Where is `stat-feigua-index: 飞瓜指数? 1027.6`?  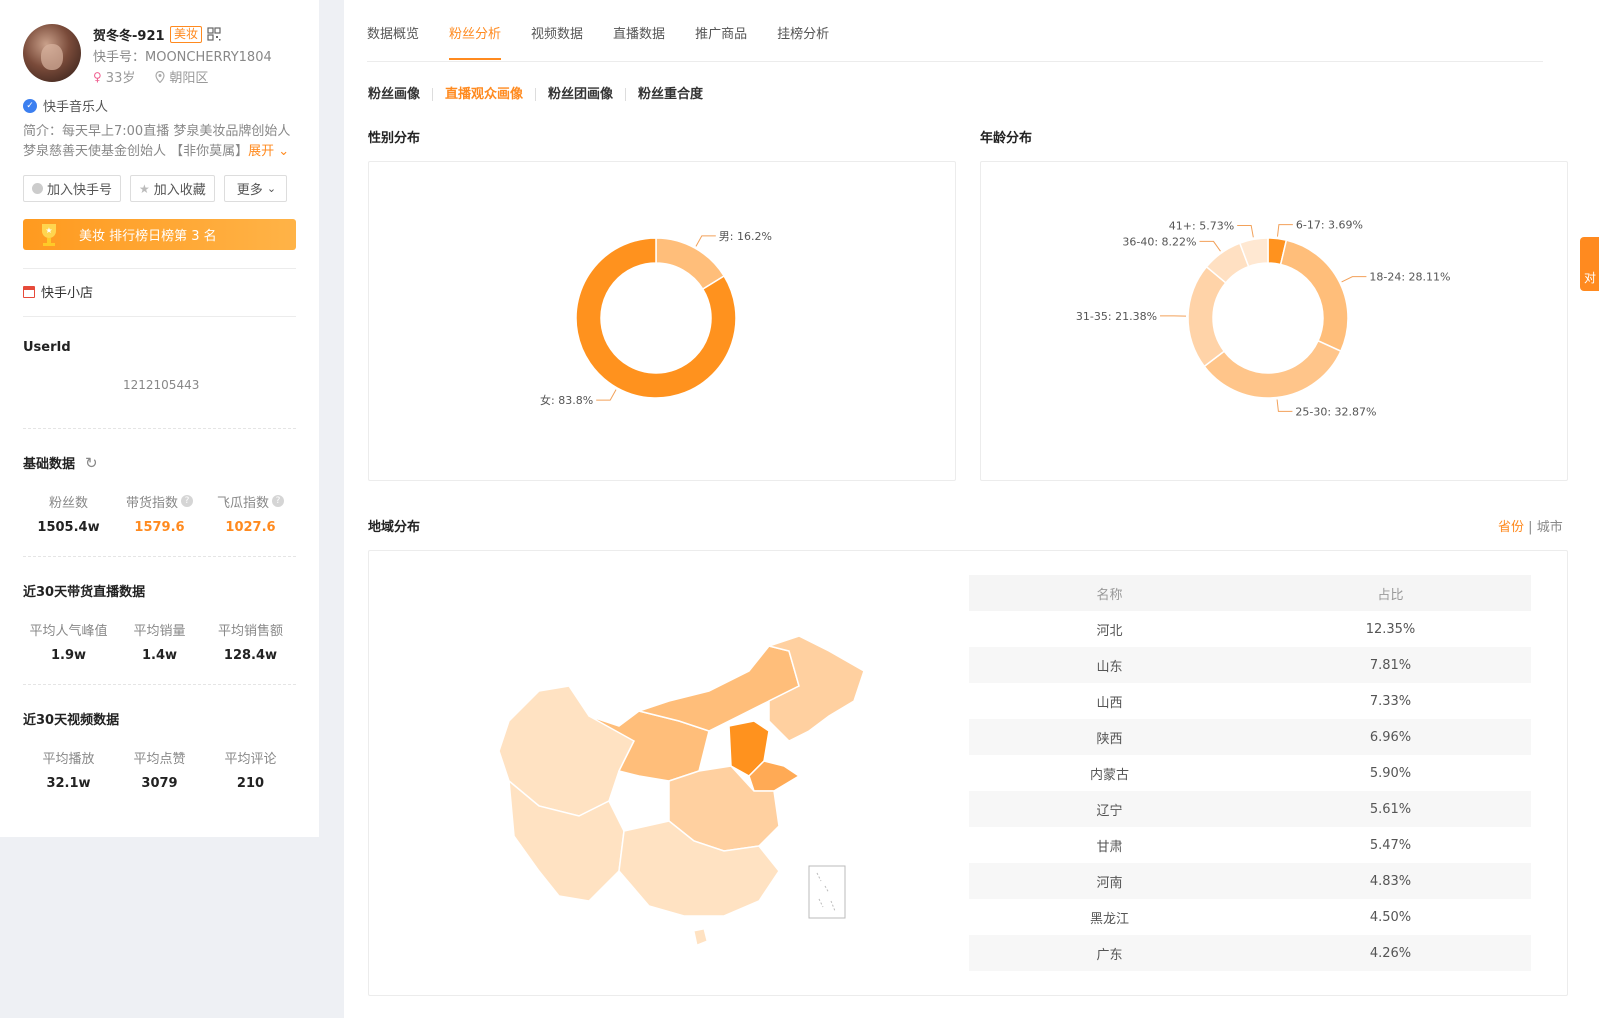 stat-feigua-index: 飞瓜指数? 1027.6 is located at coordinates (250, 513).